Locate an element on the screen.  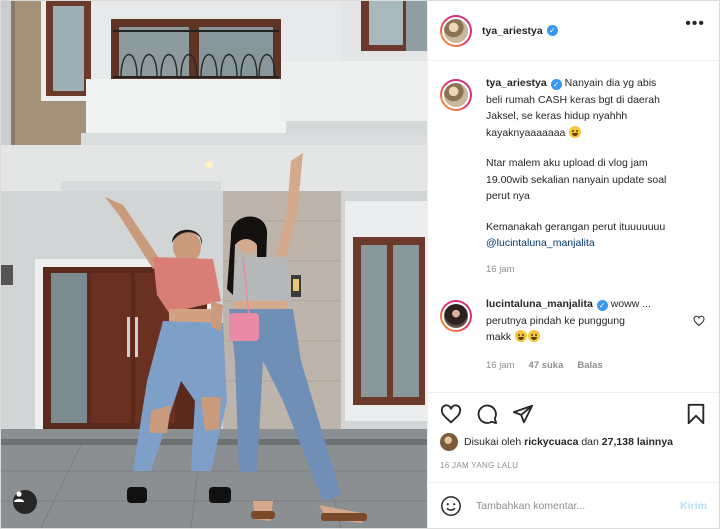
comment-input is located at coordinates (578, 505).